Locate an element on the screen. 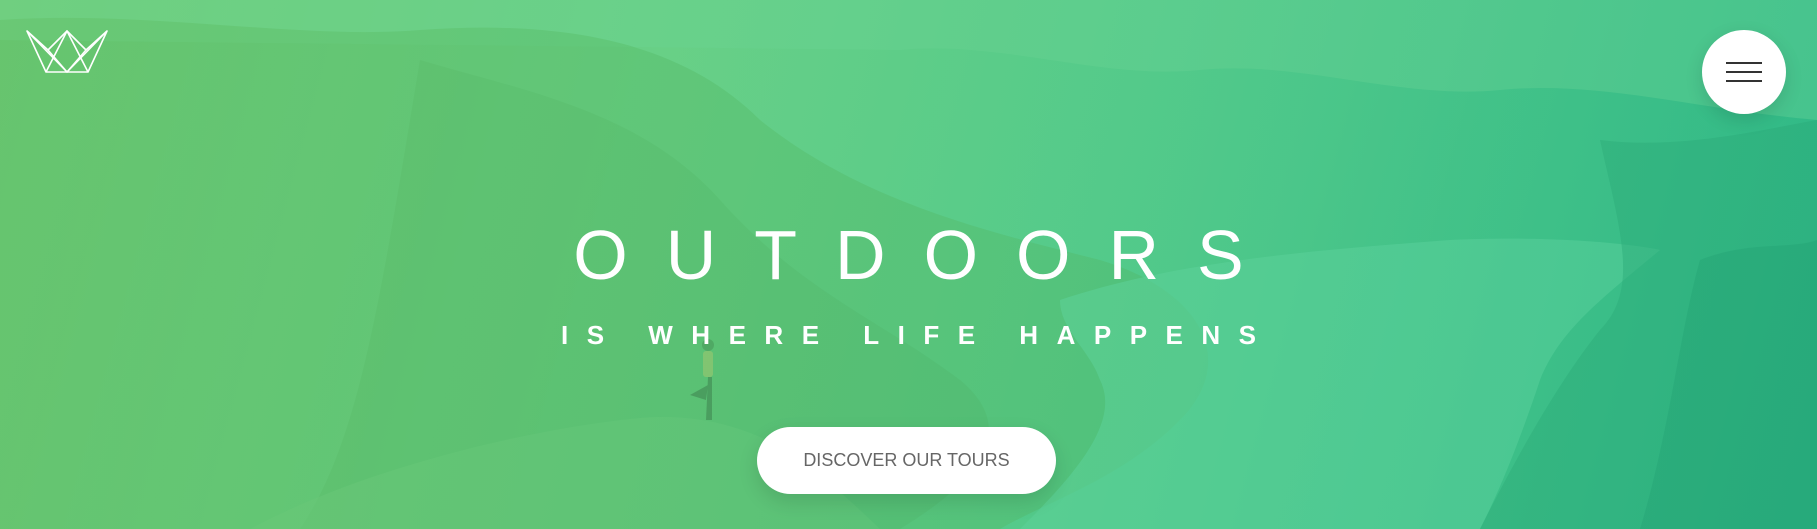  hamburger-menu-button is located at coordinates (1744, 72).